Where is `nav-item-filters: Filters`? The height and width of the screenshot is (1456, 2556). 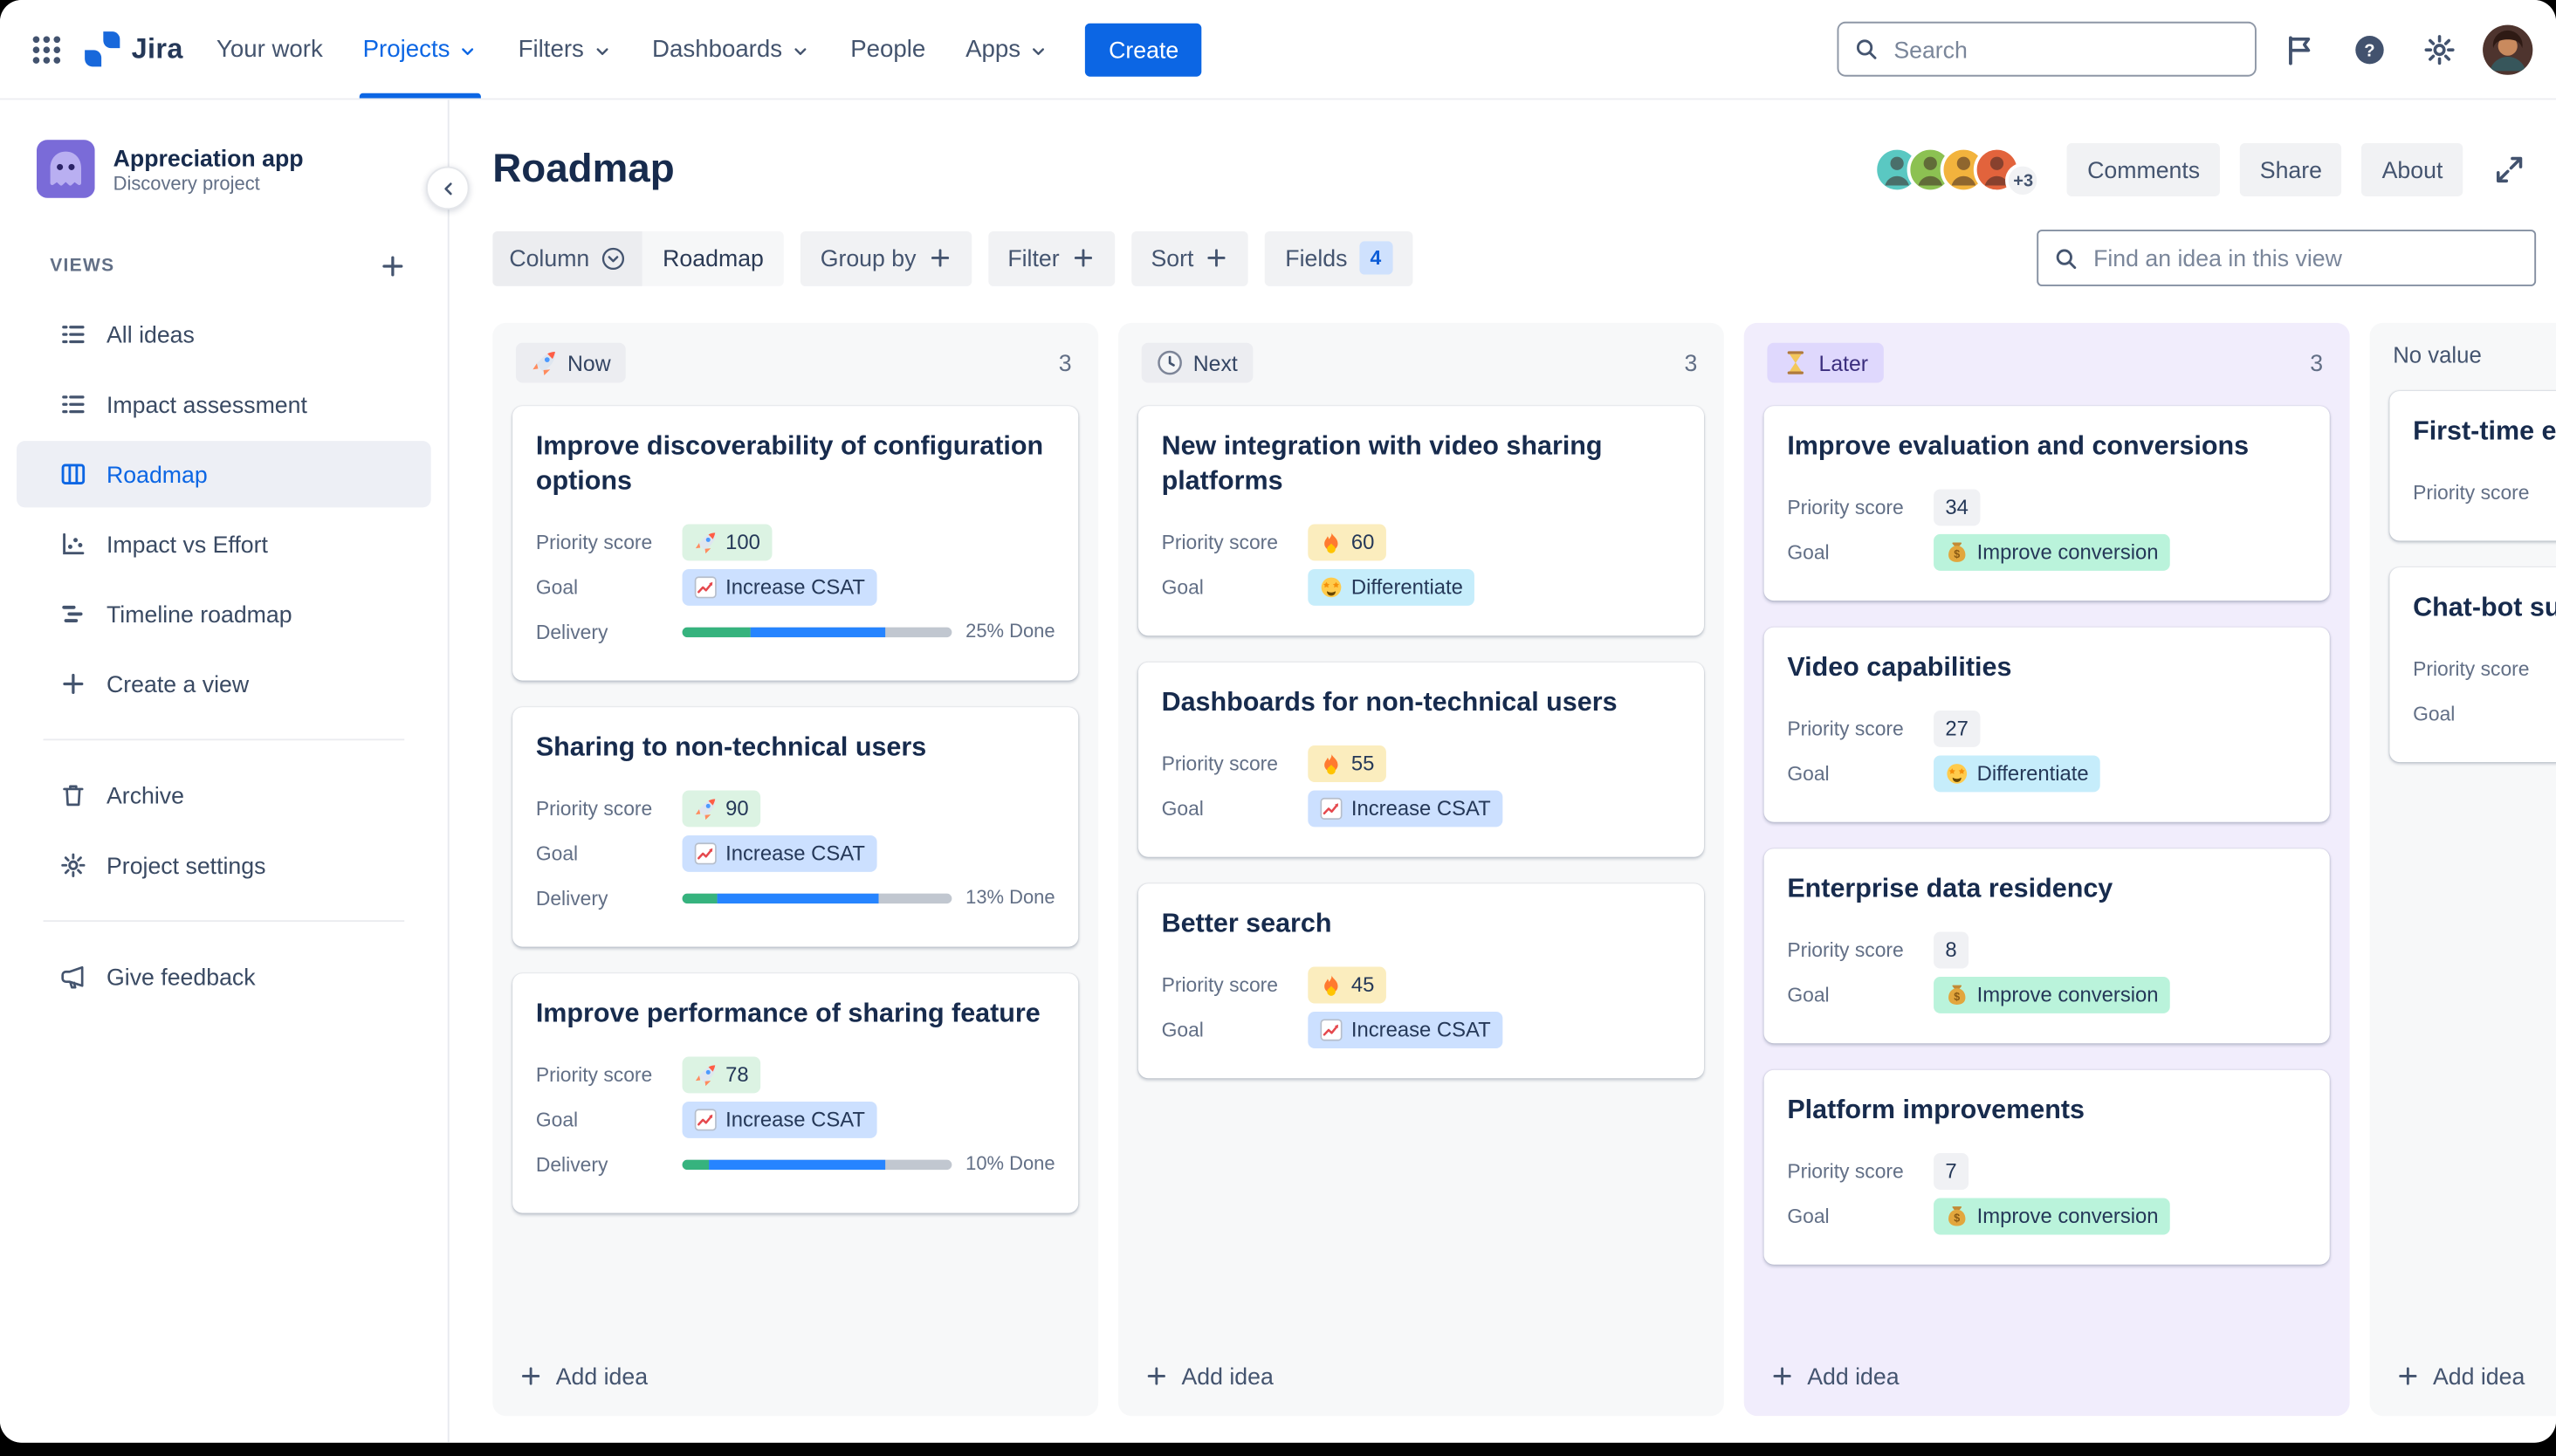 nav-item-filters: Filters is located at coordinates (565, 49).